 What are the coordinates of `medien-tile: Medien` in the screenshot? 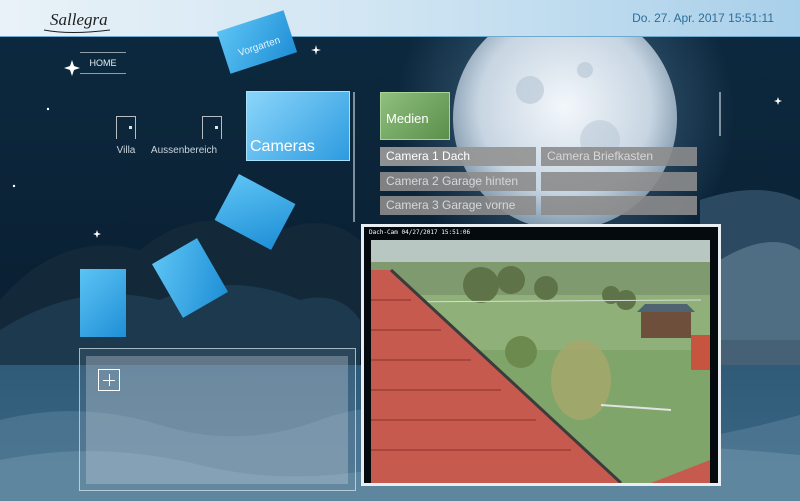 It's located at (415, 116).